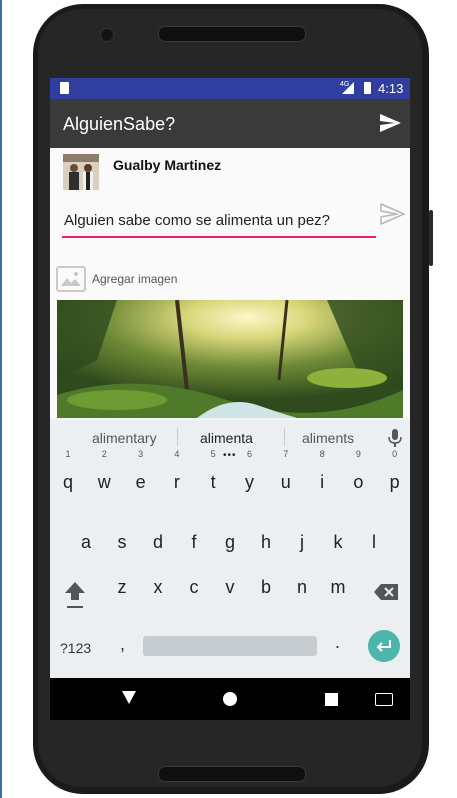  I want to click on key-m: m, so click(338, 587).